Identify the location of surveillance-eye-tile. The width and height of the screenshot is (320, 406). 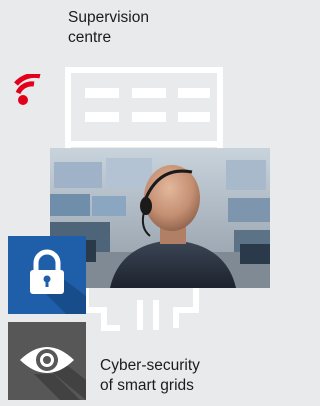
(47, 361).